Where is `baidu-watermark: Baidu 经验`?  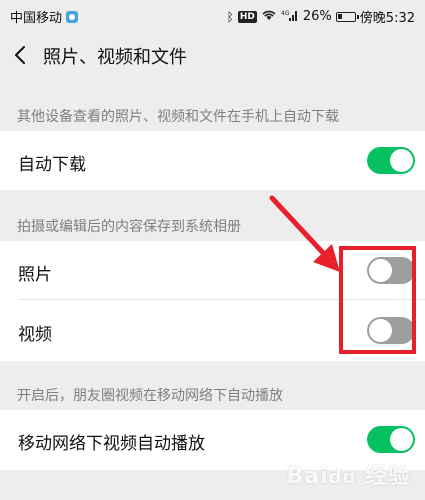 baidu-watermark: Baidu 经验 is located at coordinates (348, 476).